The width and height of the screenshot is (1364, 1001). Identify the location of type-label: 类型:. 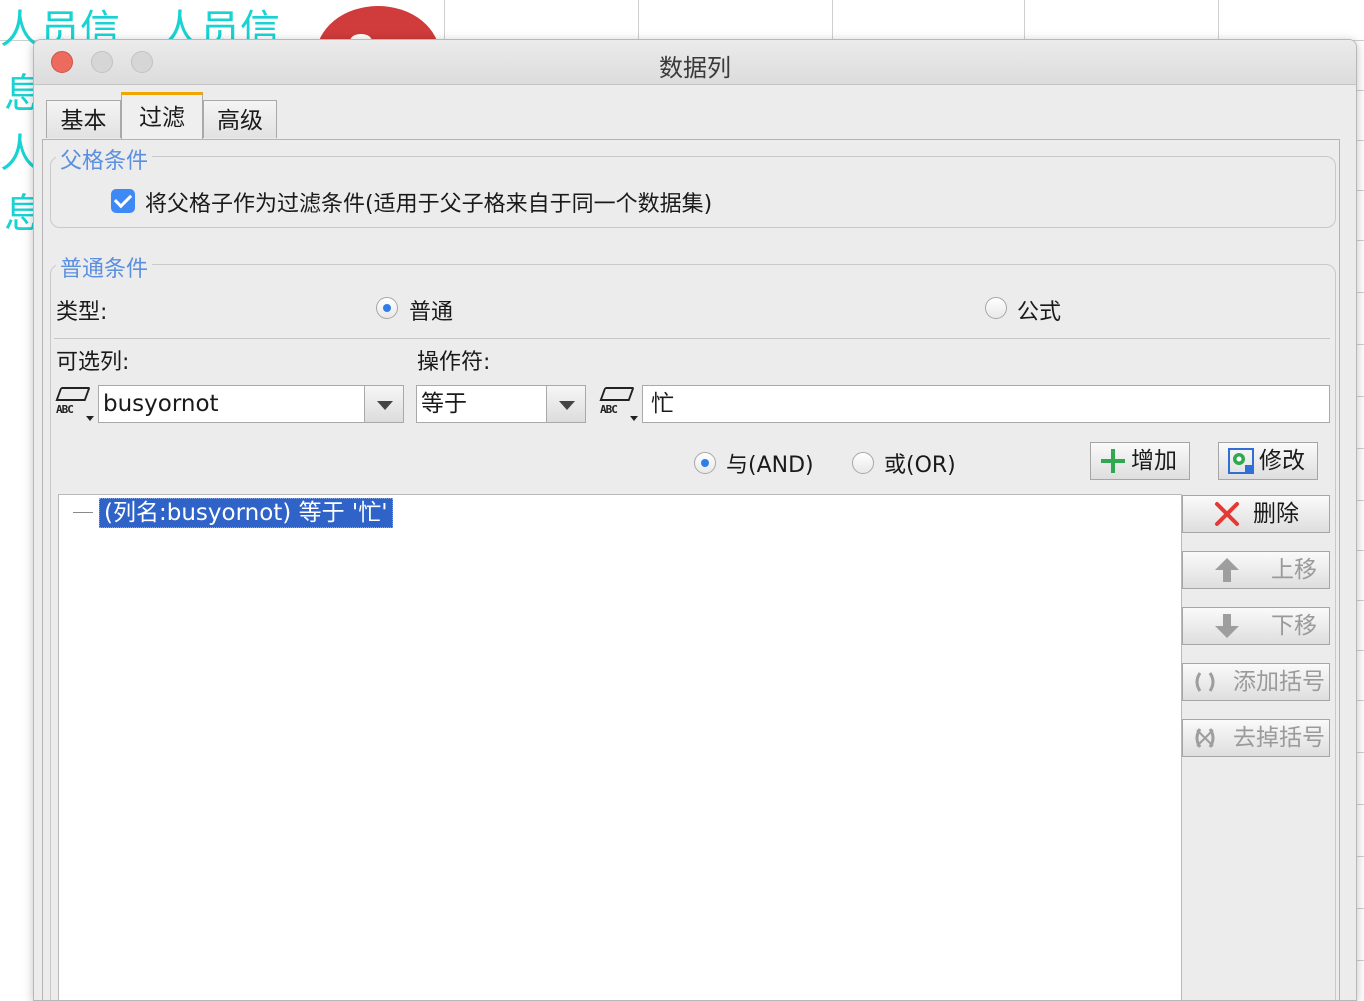
(82, 312).